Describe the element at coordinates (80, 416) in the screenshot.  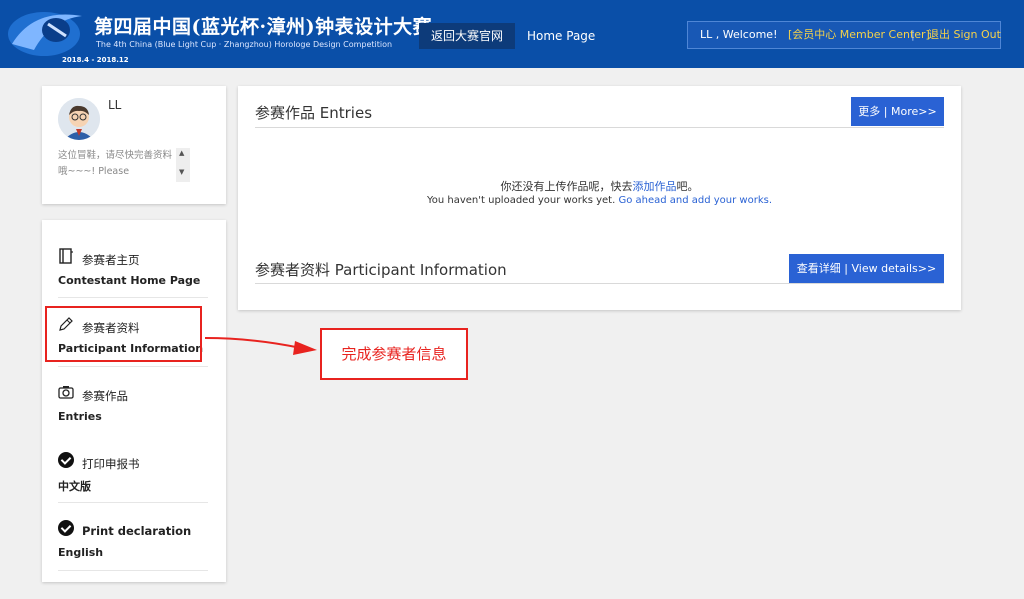
I see `sidebar-item-label-en: Entries` at that location.